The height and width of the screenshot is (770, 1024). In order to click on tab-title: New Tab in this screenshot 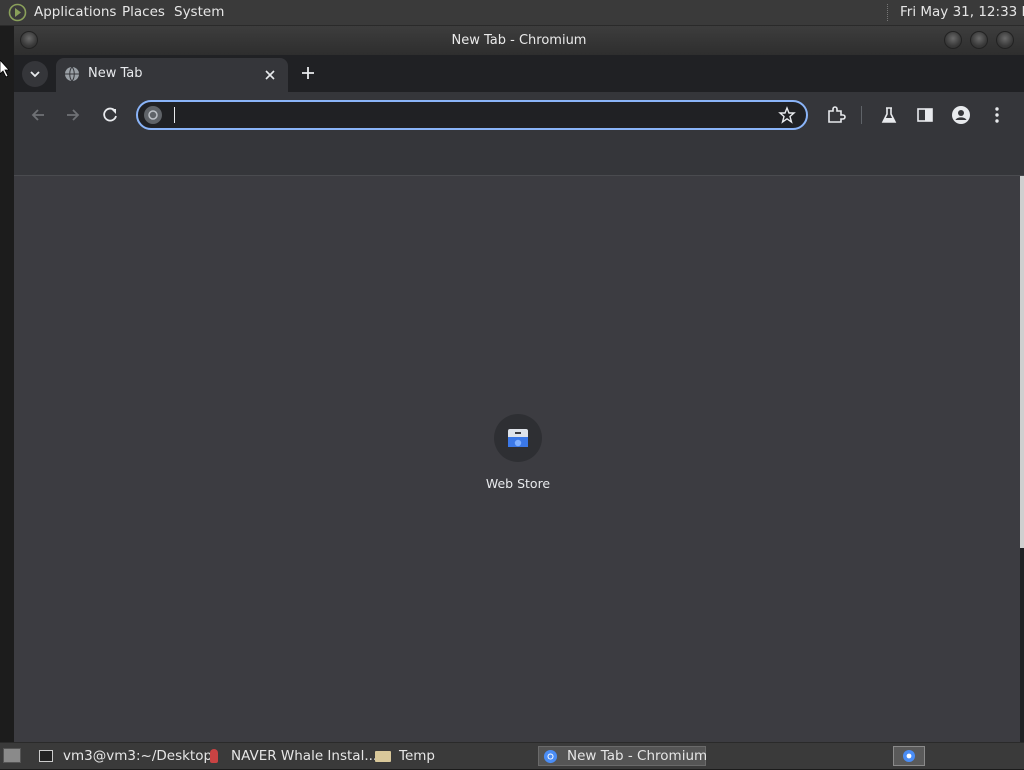, I will do `click(115, 73)`.